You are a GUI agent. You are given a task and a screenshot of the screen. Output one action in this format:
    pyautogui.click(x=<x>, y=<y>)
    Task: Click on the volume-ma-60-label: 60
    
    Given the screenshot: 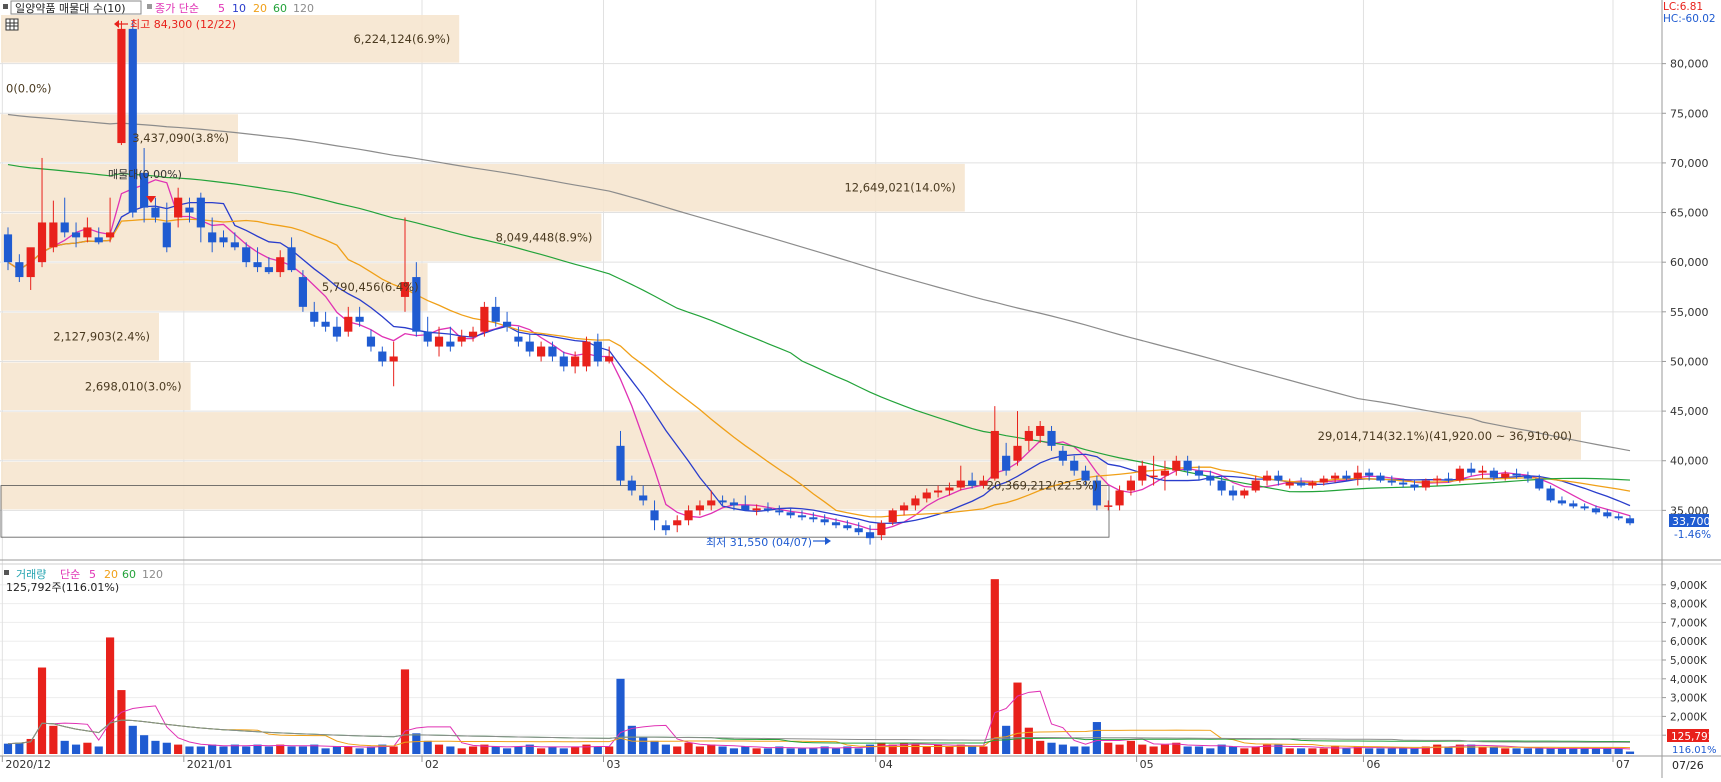 What is the action you would take?
    pyautogui.click(x=129, y=574)
    